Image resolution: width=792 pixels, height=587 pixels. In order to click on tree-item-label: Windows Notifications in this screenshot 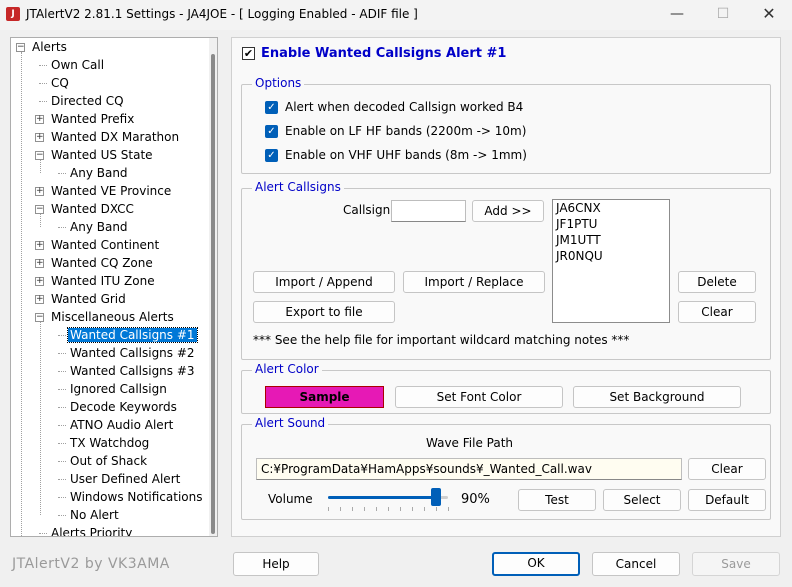, I will do `click(136, 497)`.